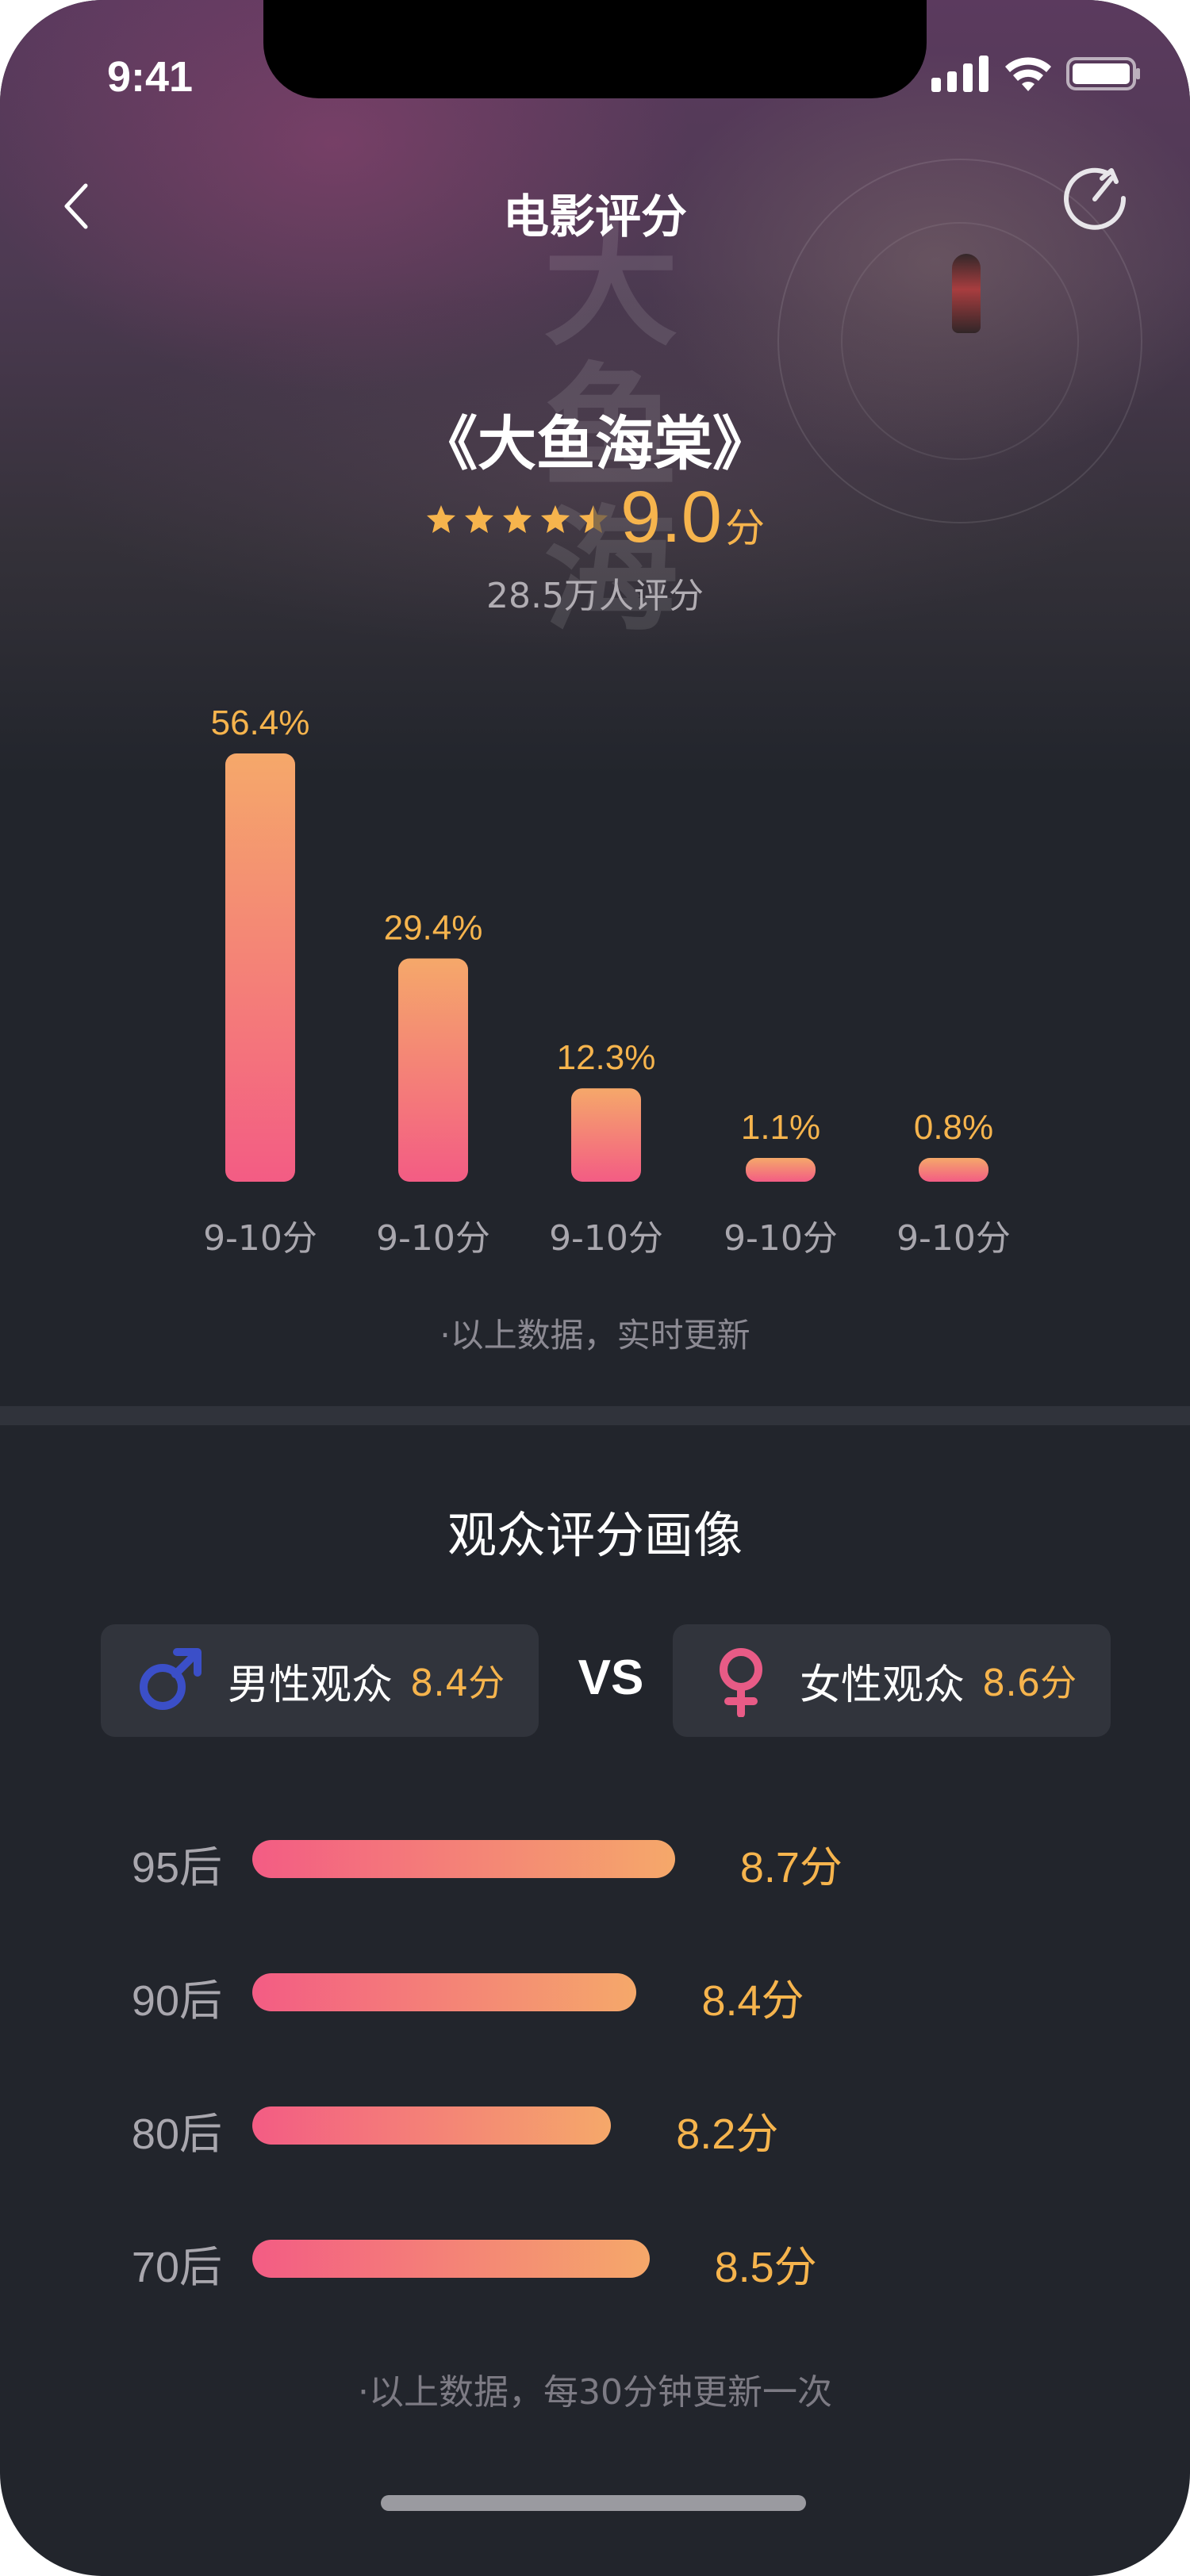 The width and height of the screenshot is (1190, 2576). I want to click on movie-title: 《大鱼海棠》, so click(595, 444).